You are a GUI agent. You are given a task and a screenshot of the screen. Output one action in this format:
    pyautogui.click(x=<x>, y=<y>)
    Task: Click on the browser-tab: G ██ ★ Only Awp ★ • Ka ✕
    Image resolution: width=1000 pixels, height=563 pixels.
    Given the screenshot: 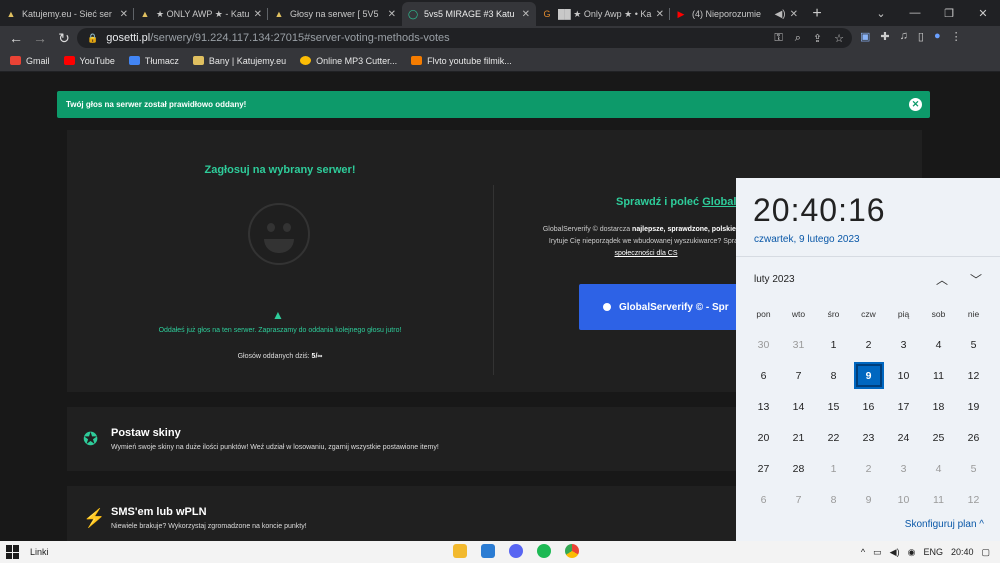 What is the action you would take?
    pyautogui.click(x=603, y=14)
    